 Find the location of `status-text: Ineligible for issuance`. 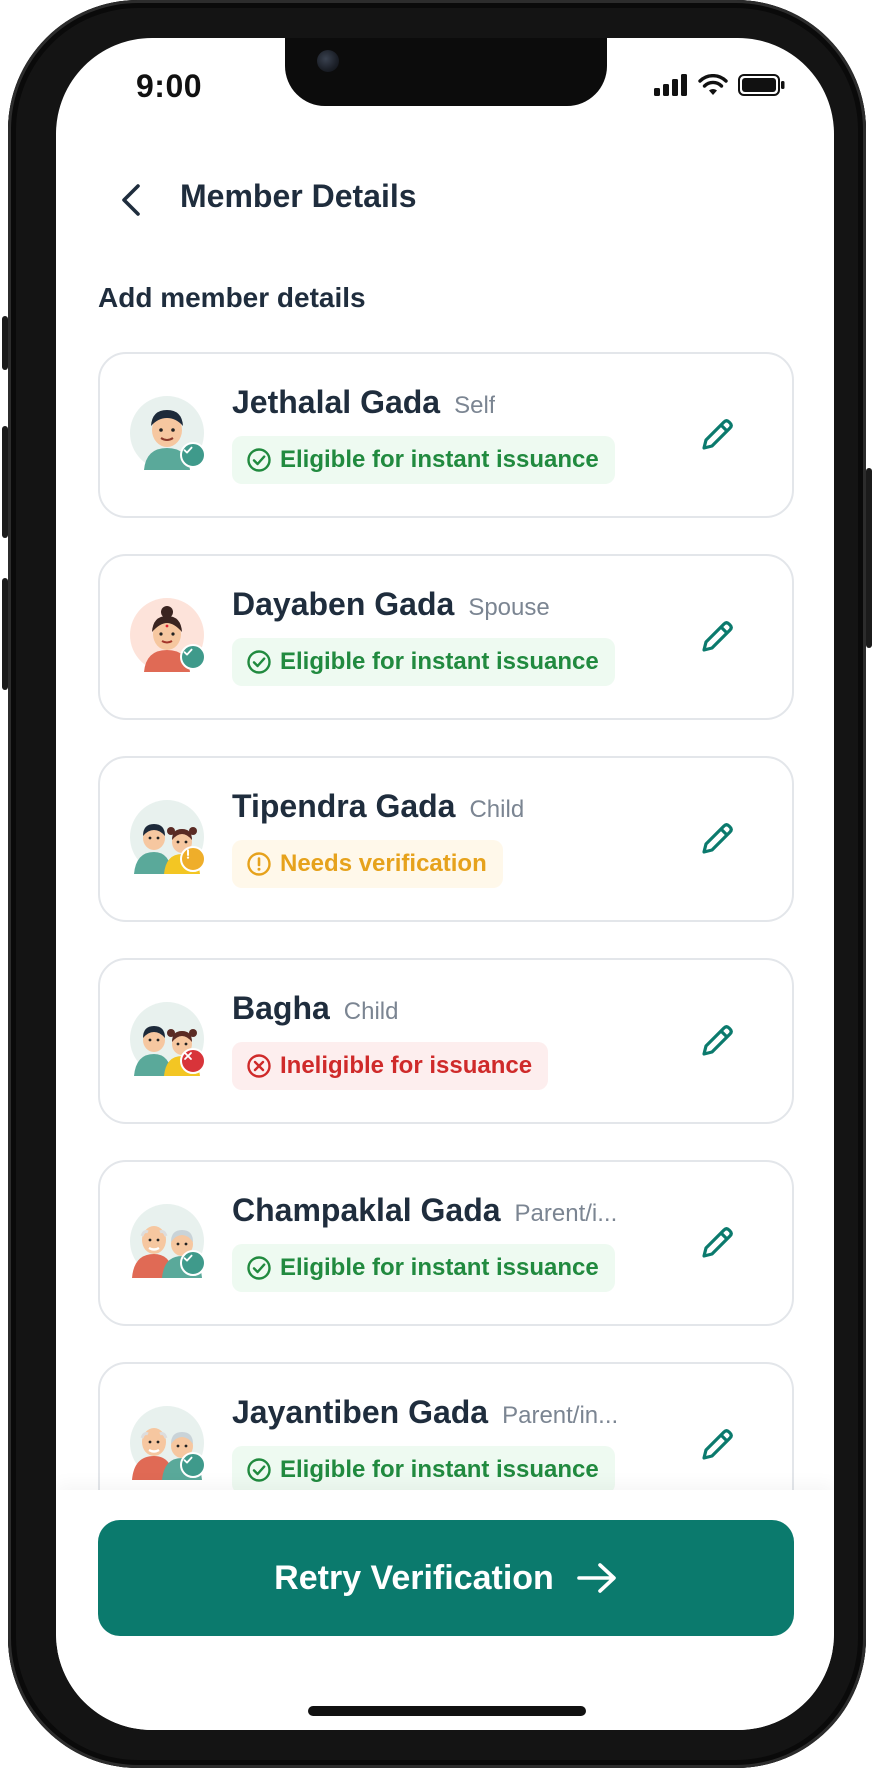

status-text: Ineligible for issuance is located at coordinates (406, 1065).